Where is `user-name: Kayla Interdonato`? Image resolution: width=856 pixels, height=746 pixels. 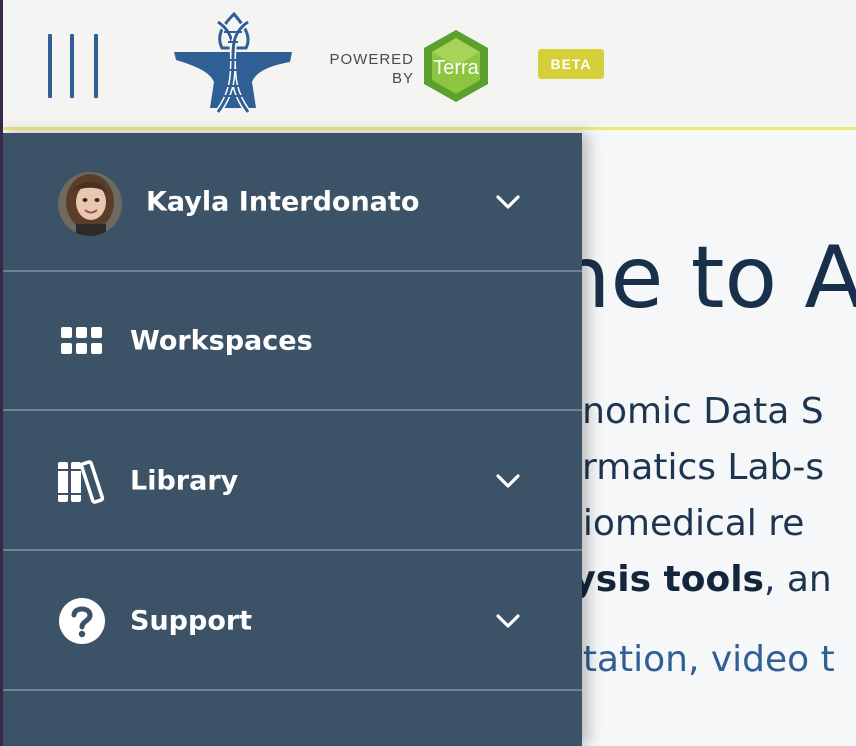
user-name: Kayla Interdonato is located at coordinates (283, 201).